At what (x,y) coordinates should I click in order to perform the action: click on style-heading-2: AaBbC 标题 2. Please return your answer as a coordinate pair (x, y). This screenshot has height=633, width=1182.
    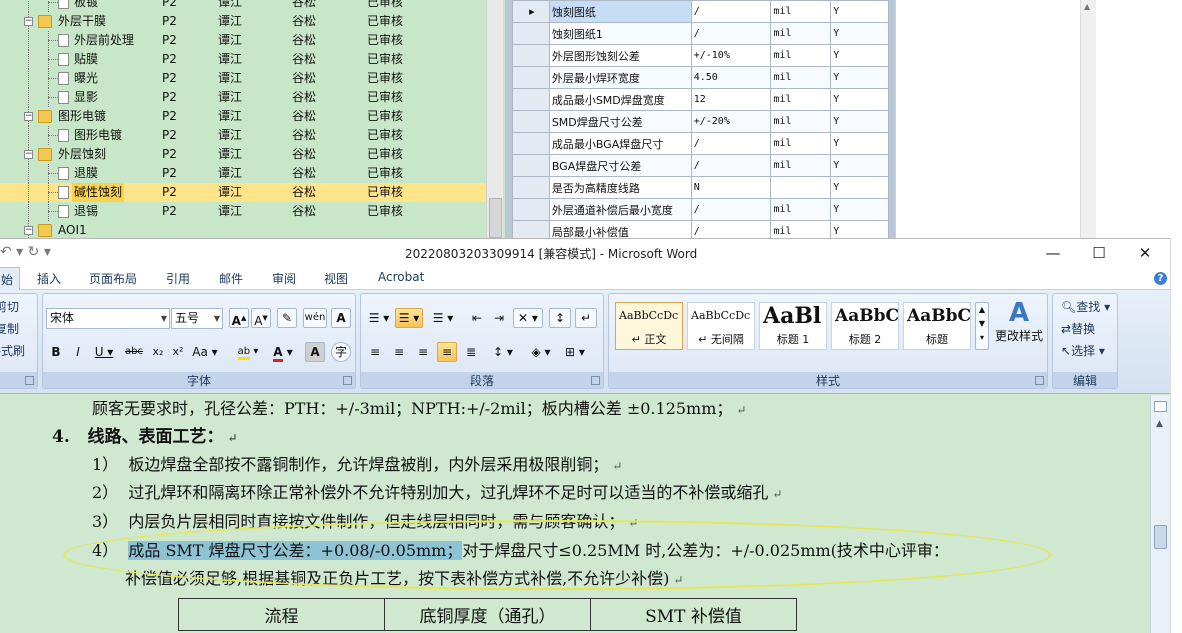
    Looking at the image, I should click on (865, 326).